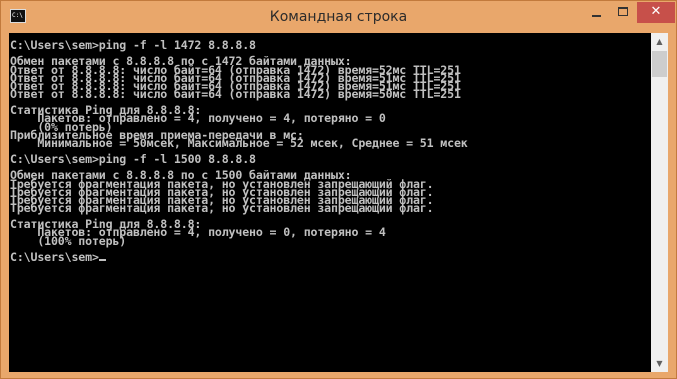  What do you see at coordinates (330, 256) in the screenshot?
I see `prompt-line: C:\Users\sem>` at bounding box center [330, 256].